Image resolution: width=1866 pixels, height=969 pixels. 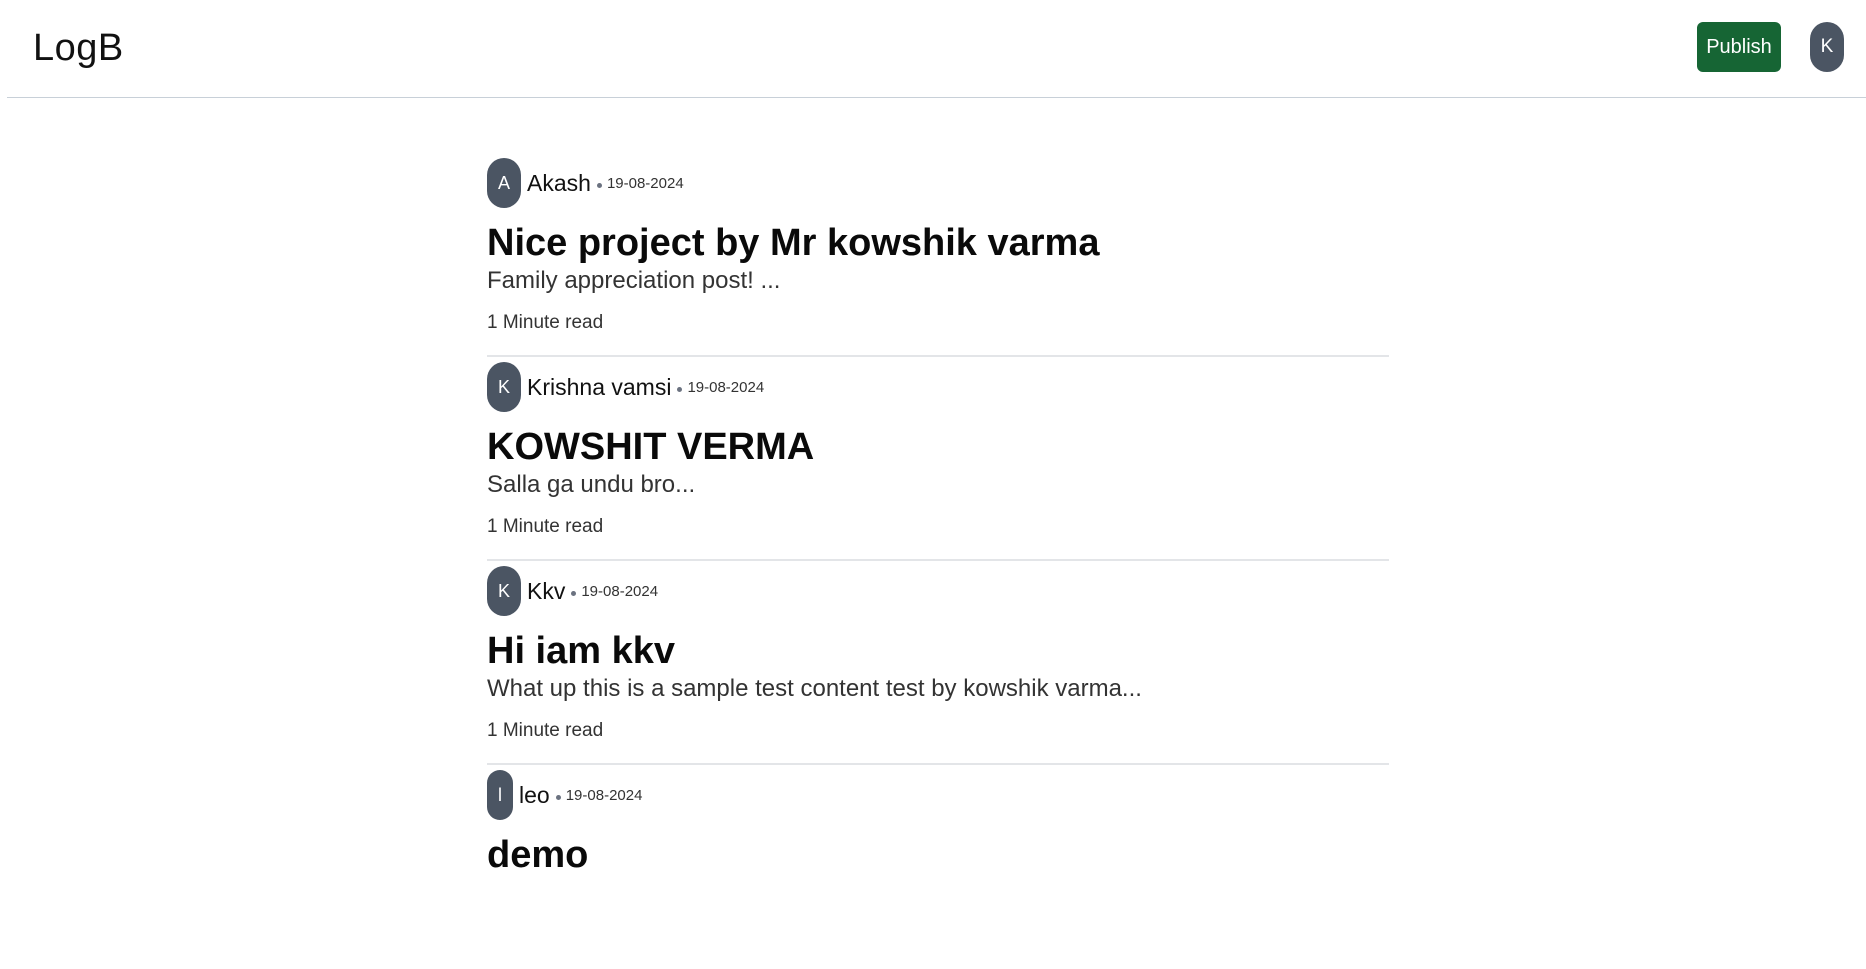 What do you see at coordinates (938, 868) in the screenshot?
I see `blog-card: l leo 19-08-2024 demo` at bounding box center [938, 868].